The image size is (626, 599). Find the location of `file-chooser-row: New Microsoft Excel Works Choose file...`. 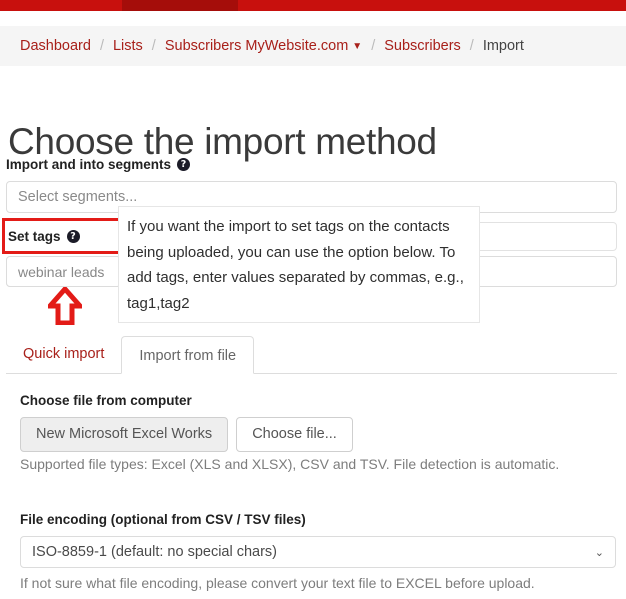

file-chooser-row: New Microsoft Excel Works Choose file... is located at coordinates (186, 434).